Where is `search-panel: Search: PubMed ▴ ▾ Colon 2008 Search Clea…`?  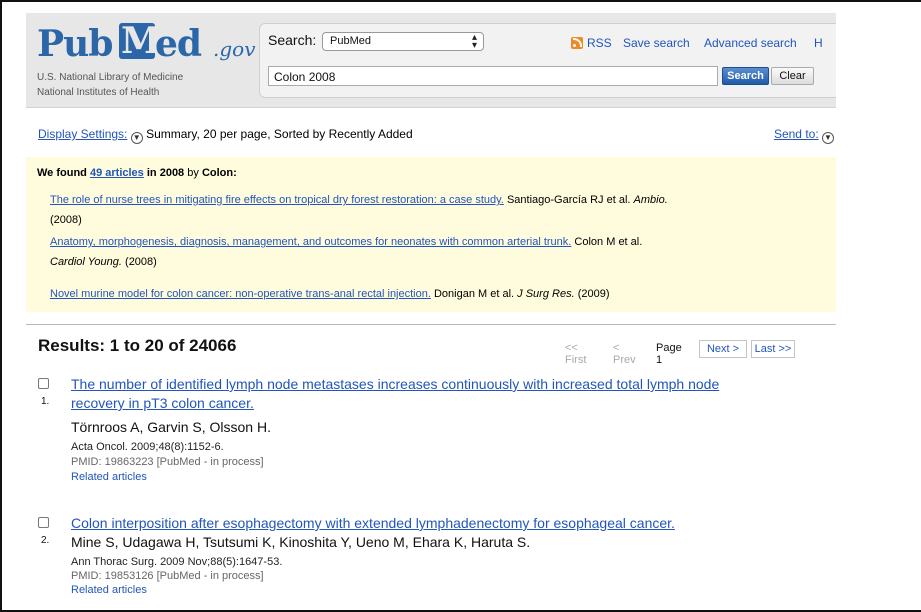
search-panel: Search: PubMed ▴ ▾ Colon 2008 Search Clea… is located at coordinates (547, 60).